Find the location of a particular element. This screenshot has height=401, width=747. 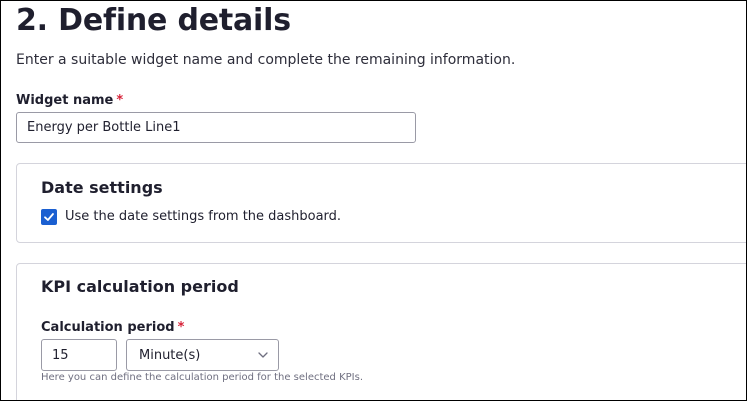

checkmark-icon is located at coordinates (49, 217).